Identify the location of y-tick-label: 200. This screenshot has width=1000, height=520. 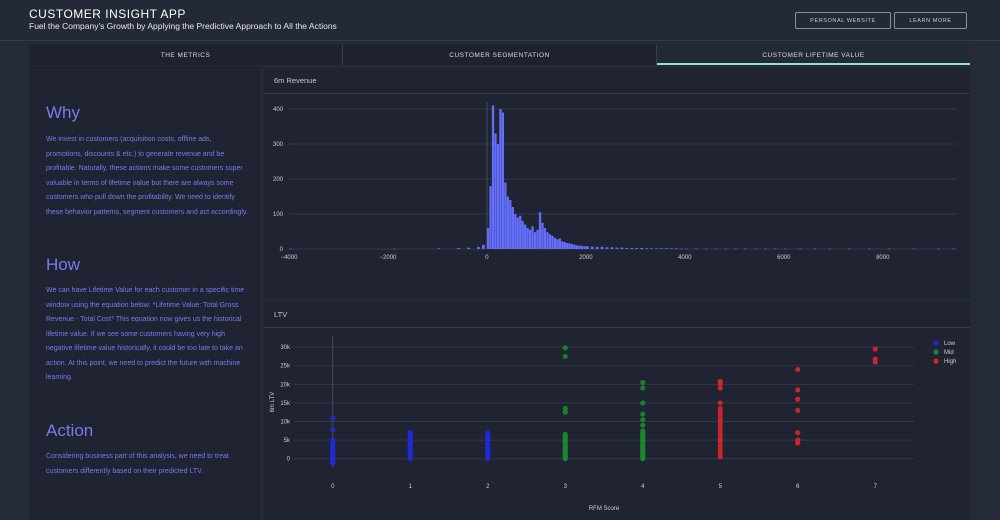
(278, 180).